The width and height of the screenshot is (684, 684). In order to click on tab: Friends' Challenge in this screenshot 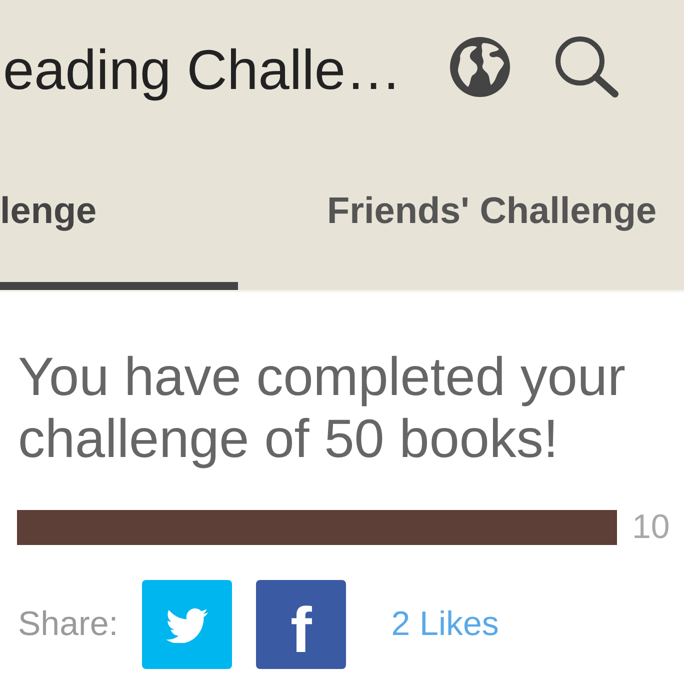, I will do `click(447, 215)`.